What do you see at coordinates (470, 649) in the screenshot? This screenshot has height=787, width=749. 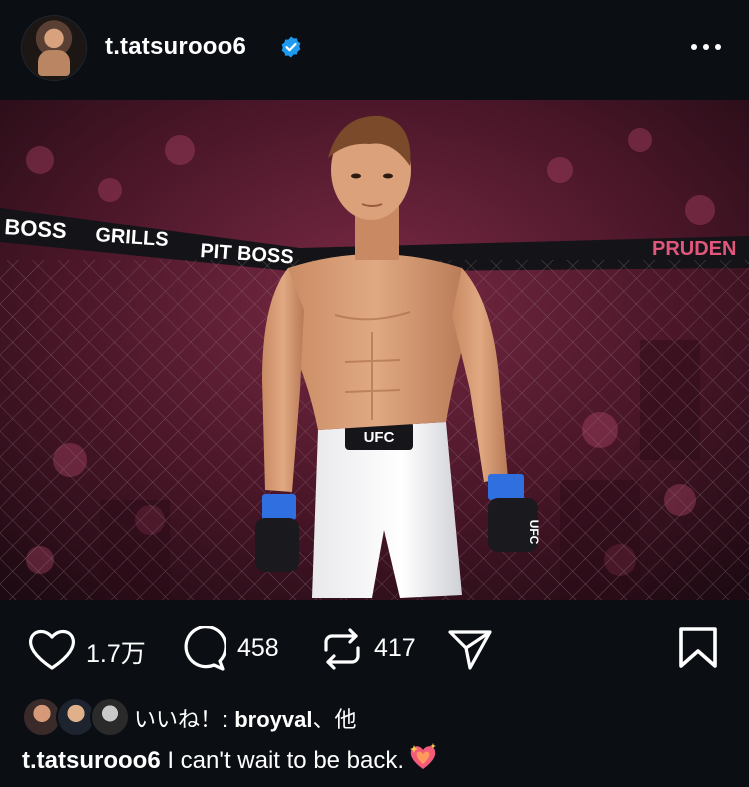 I see `share-icon` at bounding box center [470, 649].